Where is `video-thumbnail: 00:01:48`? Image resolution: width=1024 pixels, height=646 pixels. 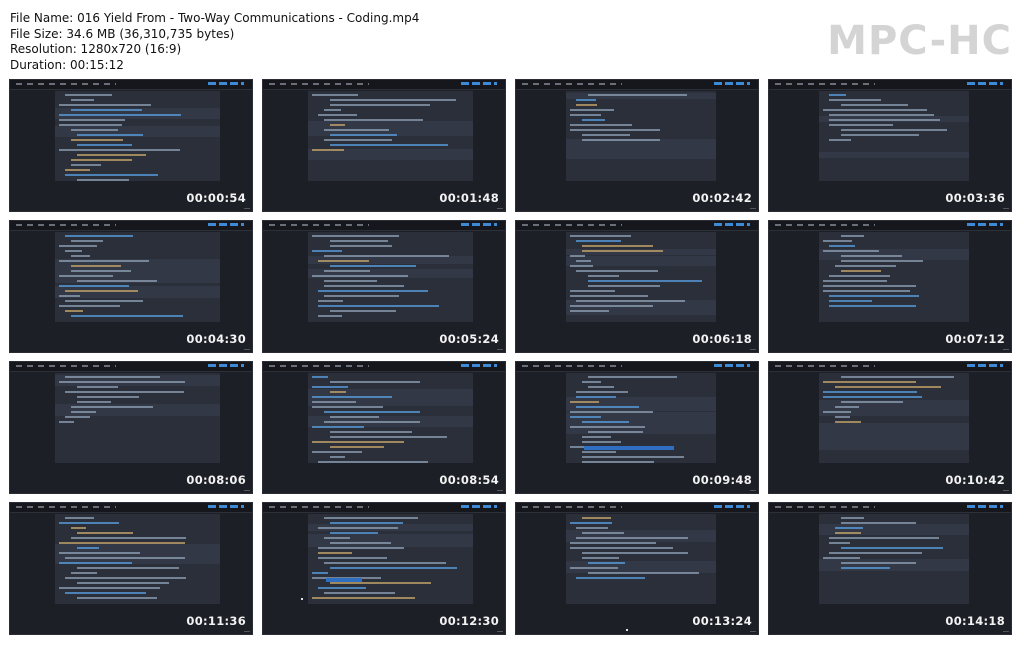 video-thumbnail: 00:01:48 is located at coordinates (384, 145).